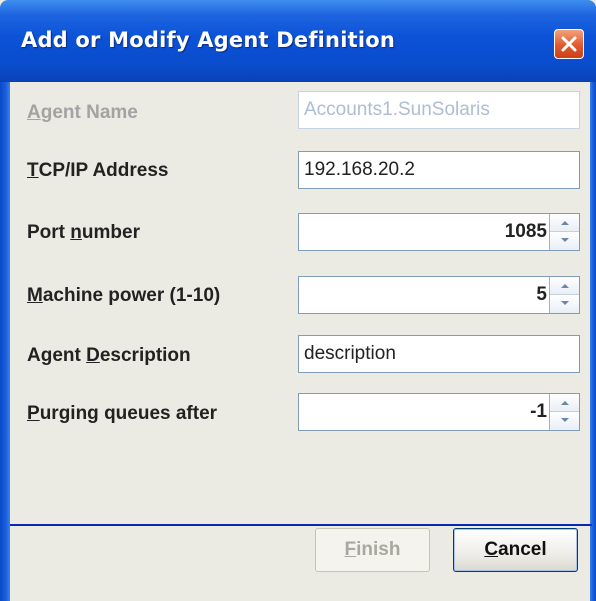  I want to click on agent-name-label: Agent Name, so click(82, 112).